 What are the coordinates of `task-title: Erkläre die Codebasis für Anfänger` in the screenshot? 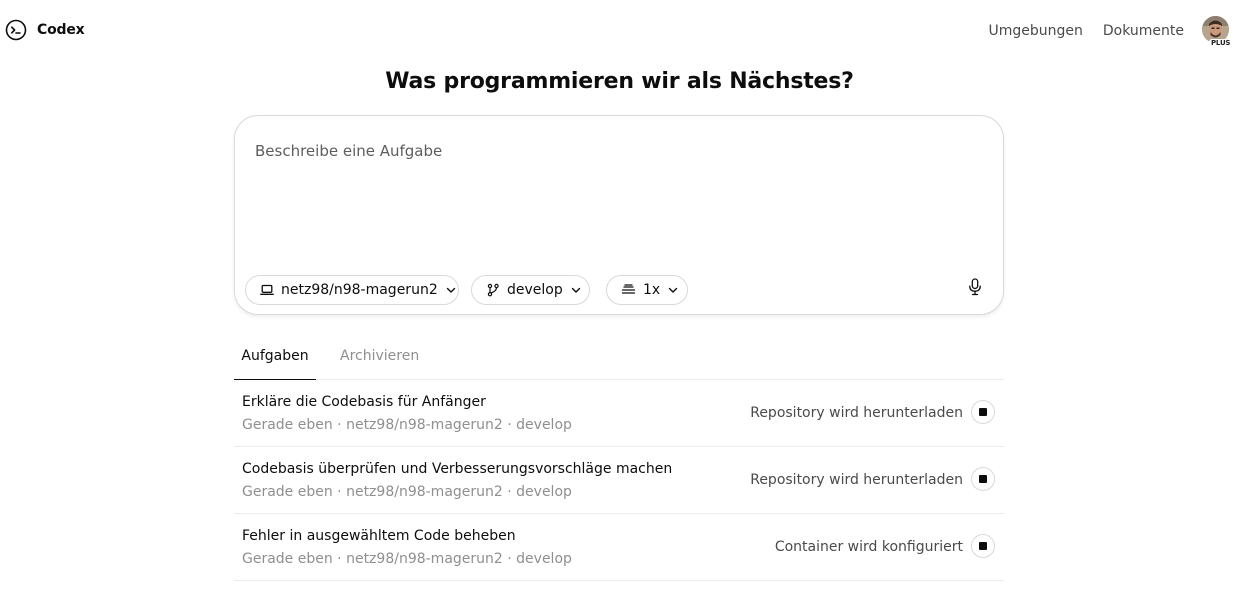 It's located at (364, 402).